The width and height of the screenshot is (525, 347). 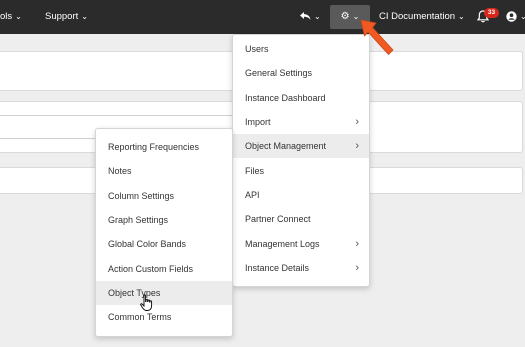 I want to click on menu-item-instance-details: Instance Details ›, so click(x=301, y=268).